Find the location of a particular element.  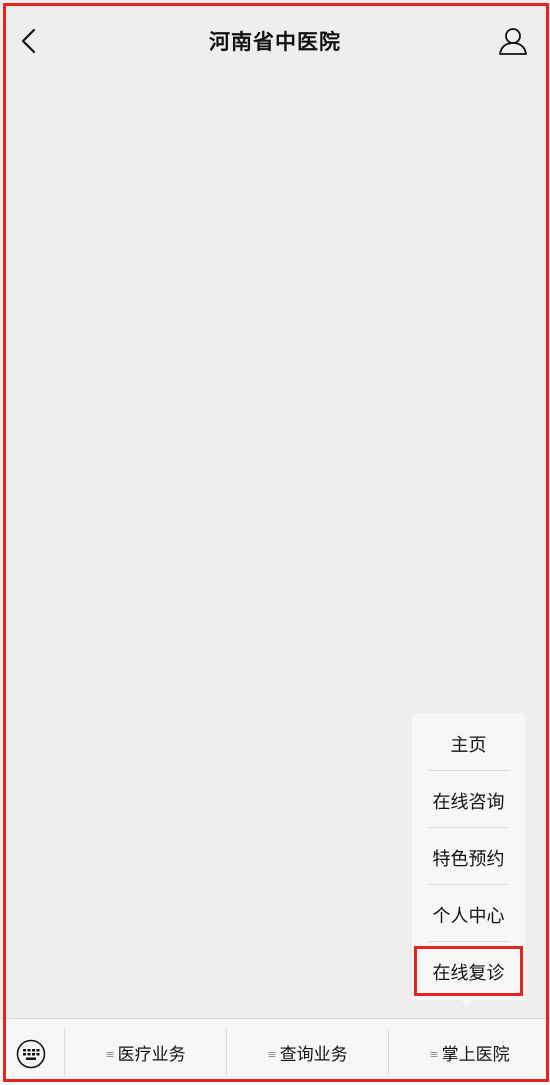

keyboard-toggle-button is located at coordinates (31, 1054).